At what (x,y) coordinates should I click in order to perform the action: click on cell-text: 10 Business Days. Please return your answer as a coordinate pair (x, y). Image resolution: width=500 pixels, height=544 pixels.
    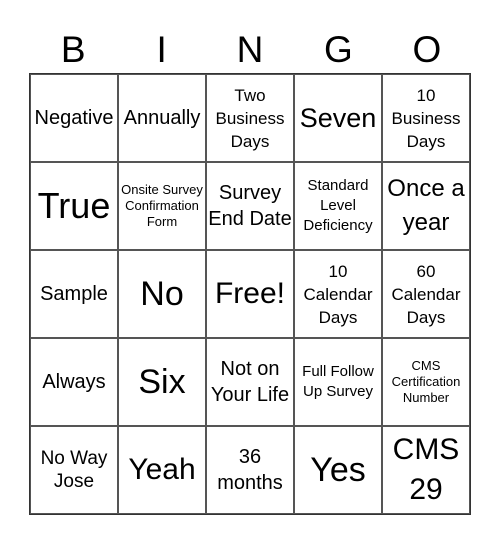
    Looking at the image, I should click on (426, 118).